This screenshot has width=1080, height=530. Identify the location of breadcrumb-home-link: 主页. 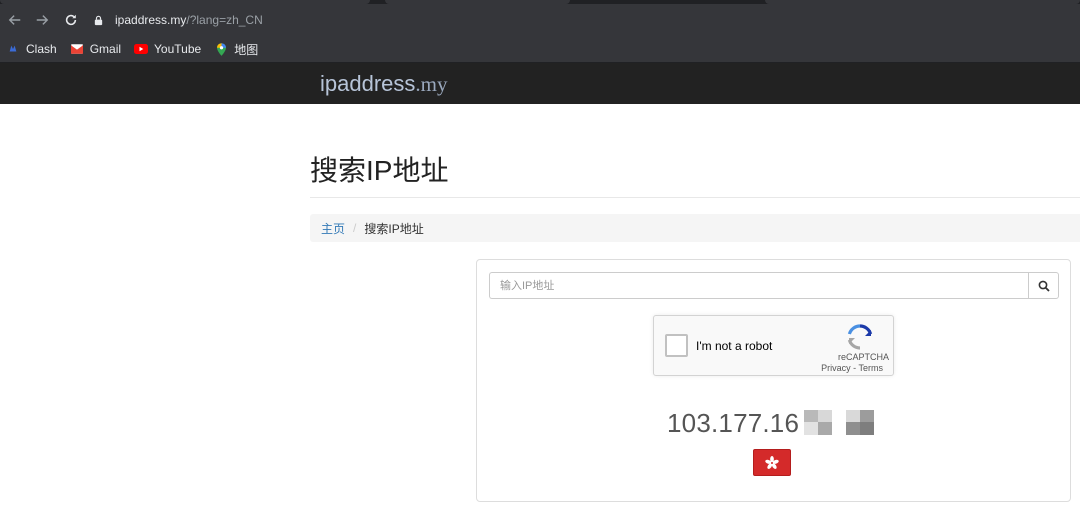
(333, 228).